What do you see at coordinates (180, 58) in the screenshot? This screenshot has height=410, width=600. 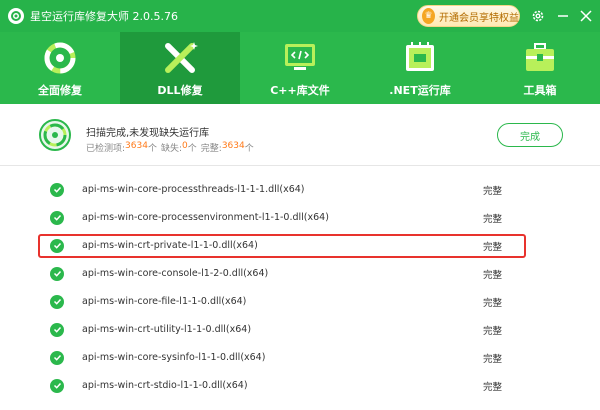 I see `dll-tools-icon` at bounding box center [180, 58].